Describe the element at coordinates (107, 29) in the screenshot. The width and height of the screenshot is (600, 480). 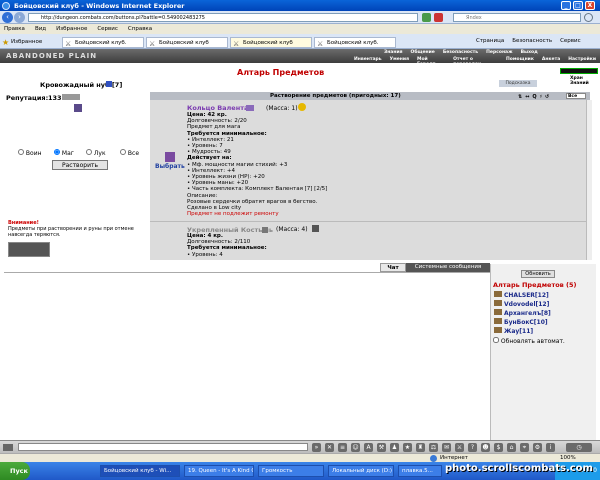
I see `menu-tools: Сервис` at that location.